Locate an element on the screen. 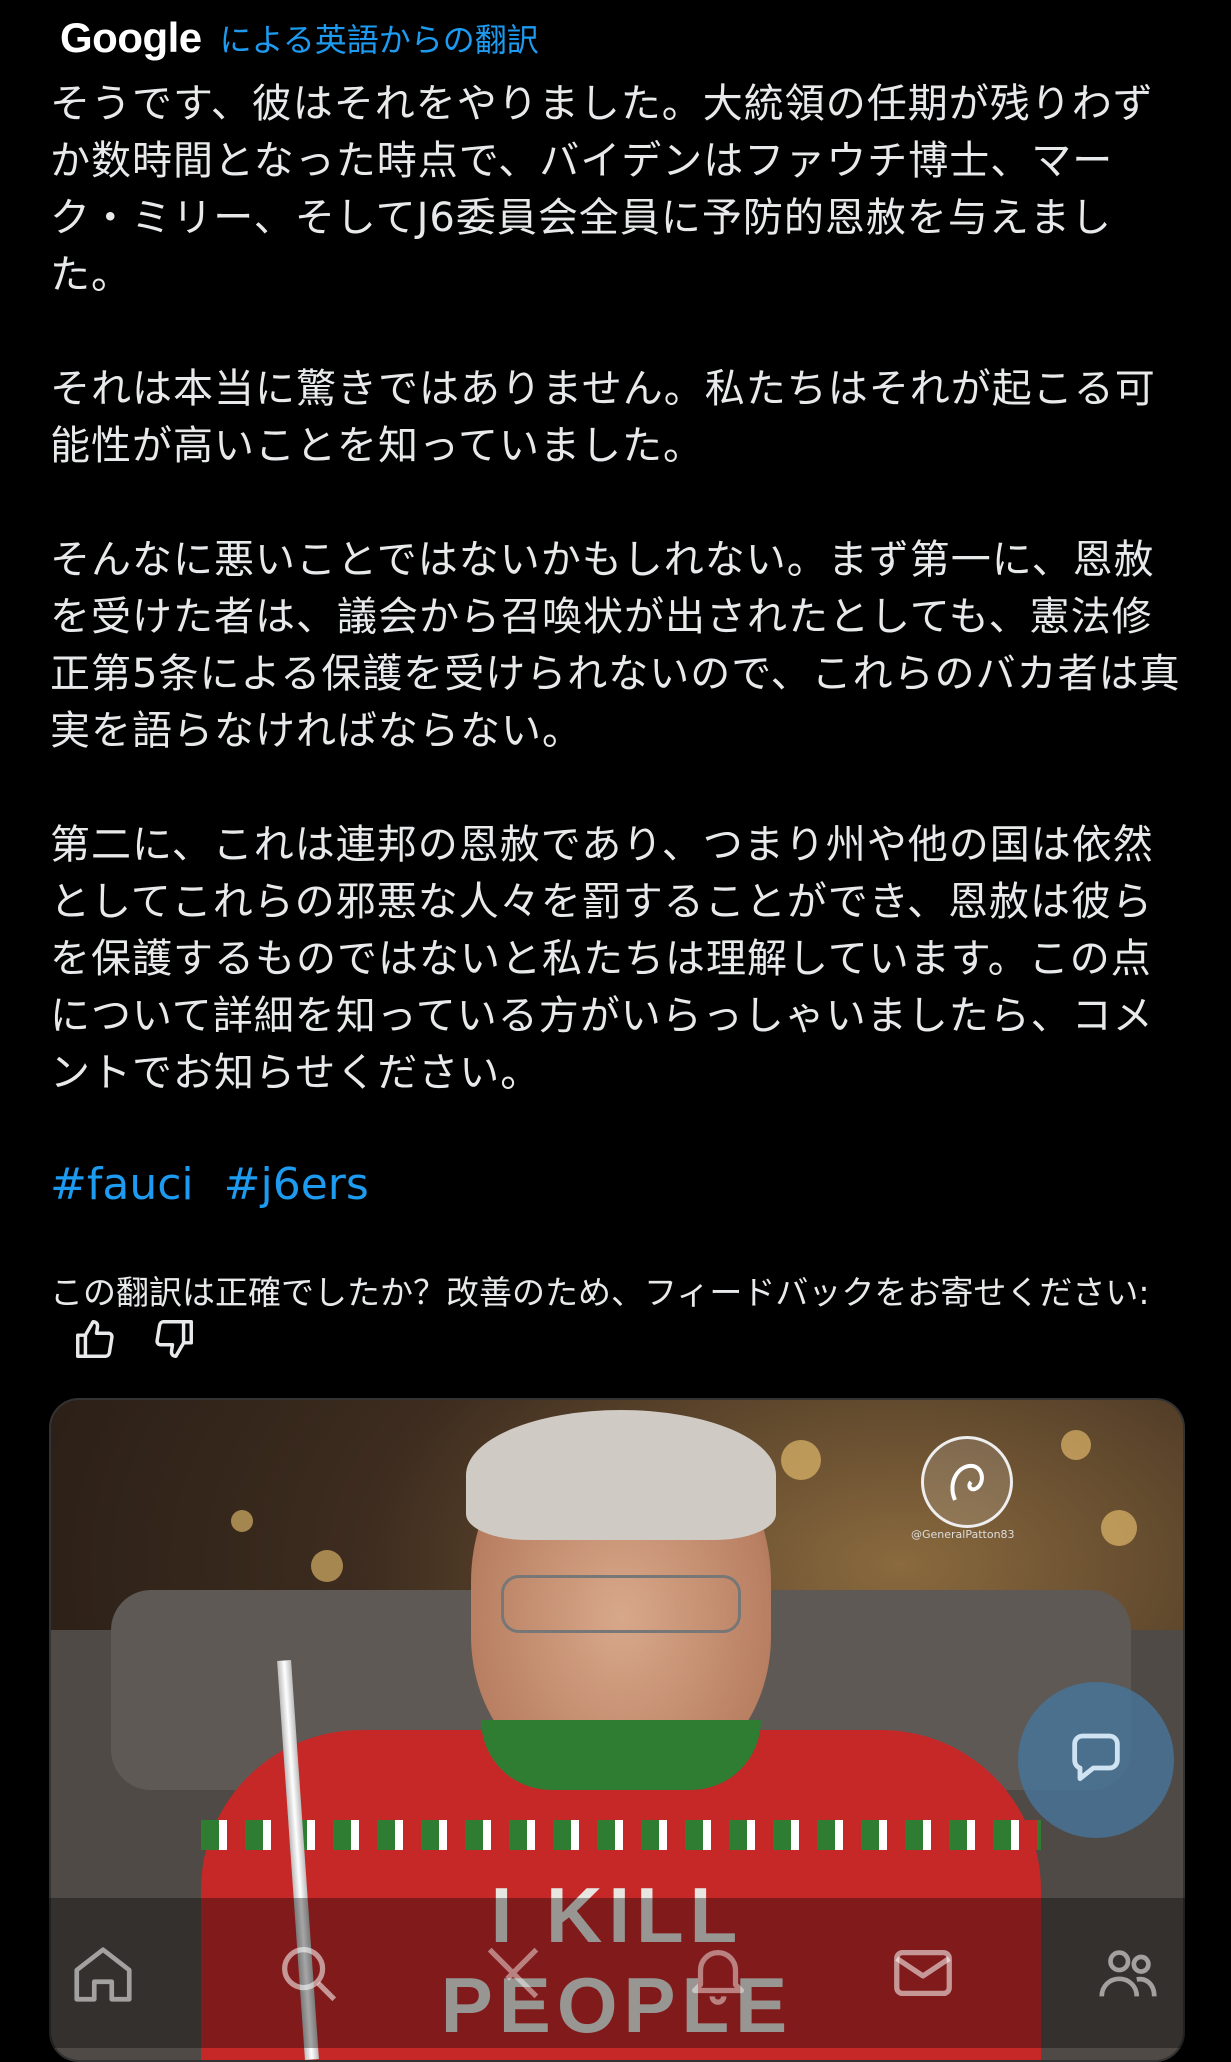 The image size is (1231, 2062). grok-icon is located at coordinates (513, 1973).